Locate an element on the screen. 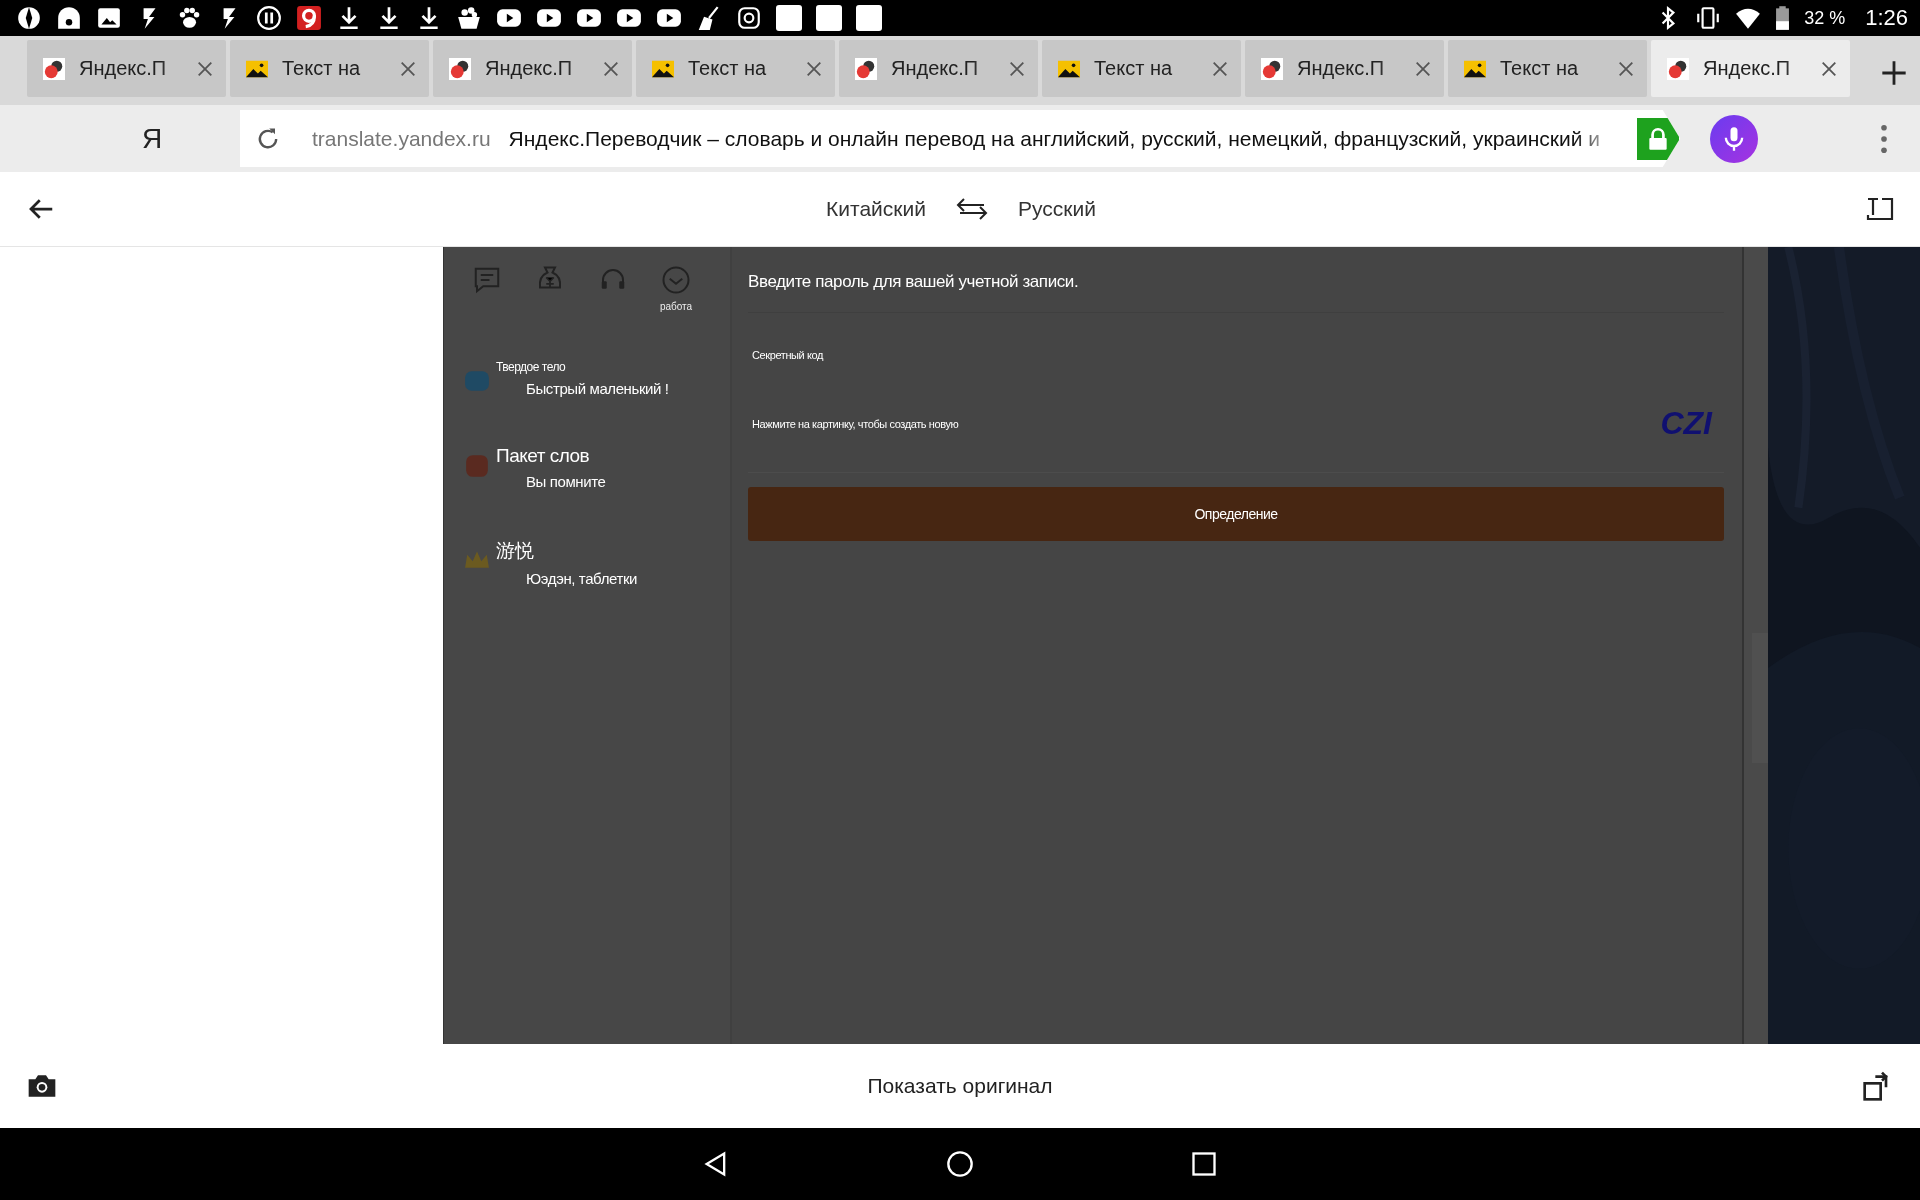  vibrate-icon is located at coordinates (1708, 18).